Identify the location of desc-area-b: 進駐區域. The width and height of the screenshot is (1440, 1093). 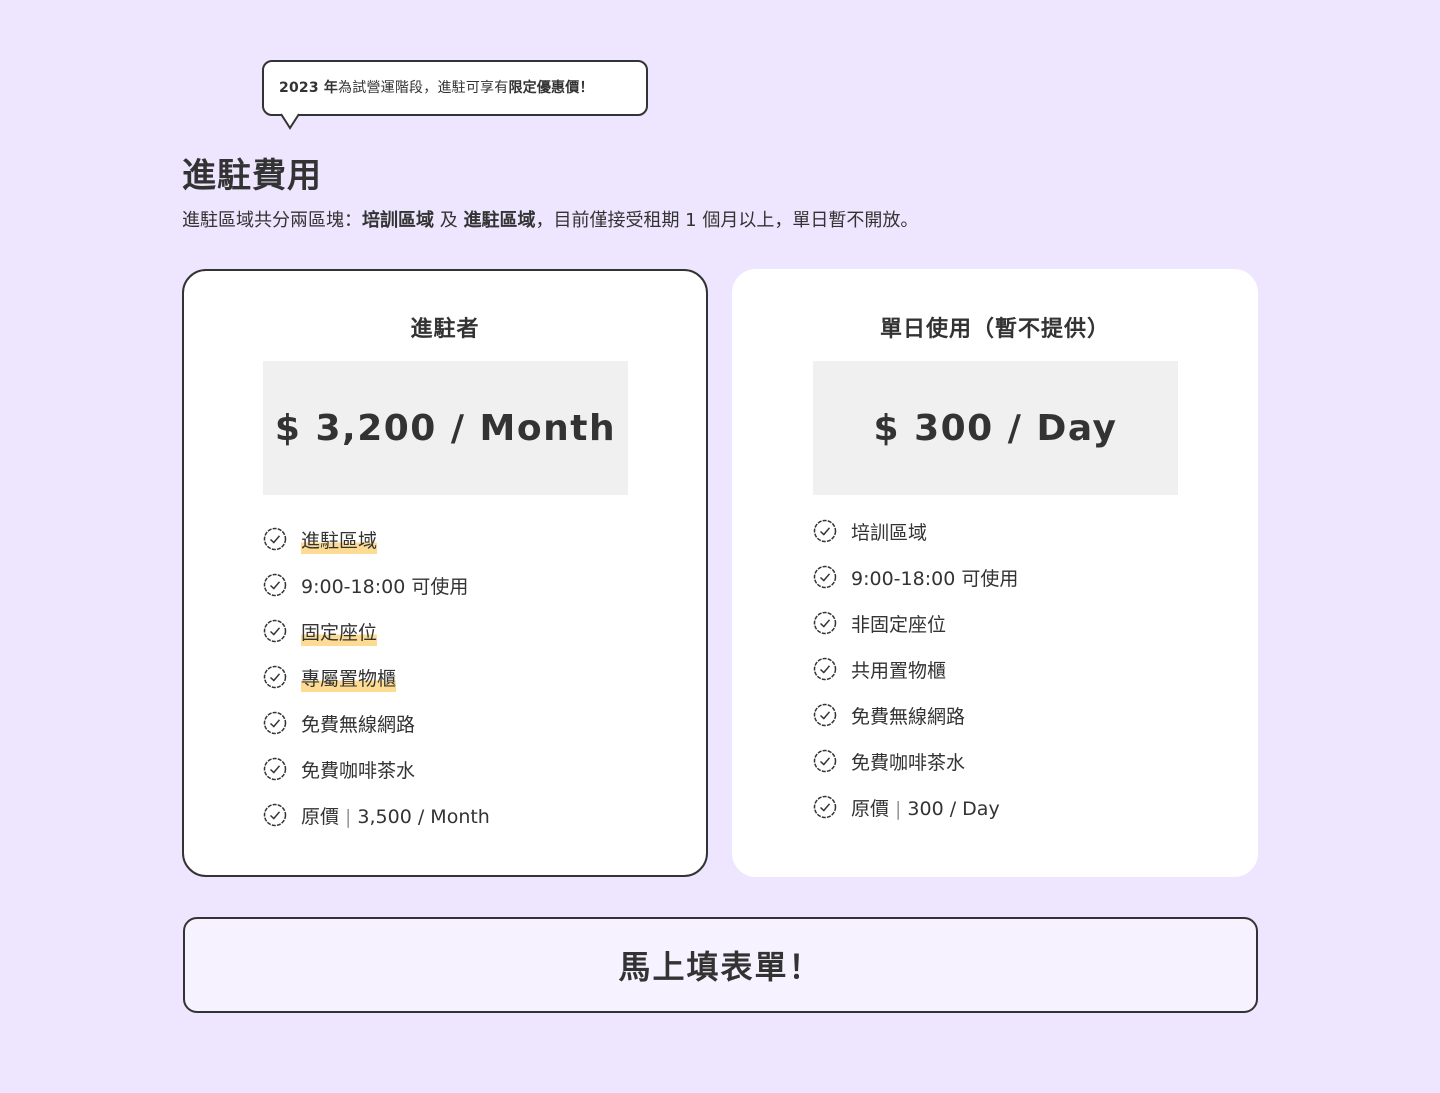
(499, 220).